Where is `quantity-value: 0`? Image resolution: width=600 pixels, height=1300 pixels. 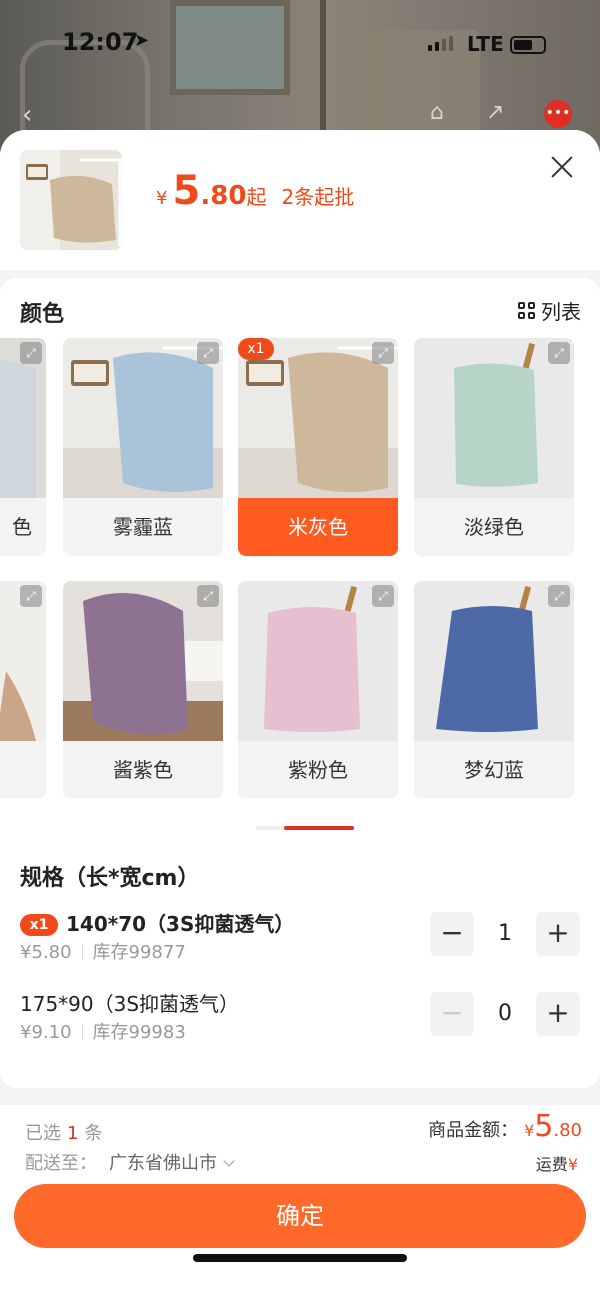 quantity-value: 0 is located at coordinates (505, 1013).